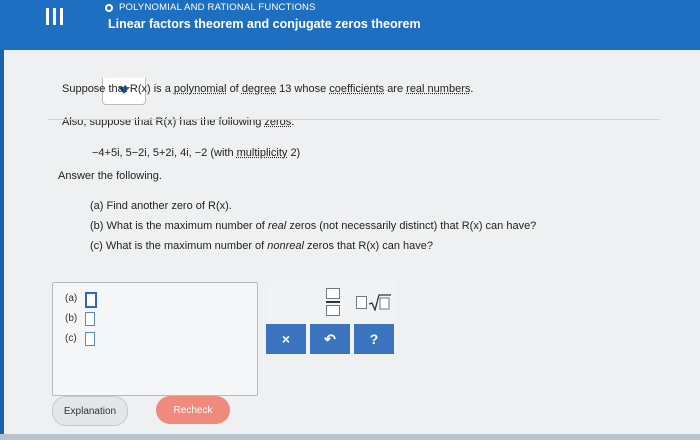 This screenshot has height=440, width=700. What do you see at coordinates (91, 300) in the screenshot?
I see `answer-a-input` at bounding box center [91, 300].